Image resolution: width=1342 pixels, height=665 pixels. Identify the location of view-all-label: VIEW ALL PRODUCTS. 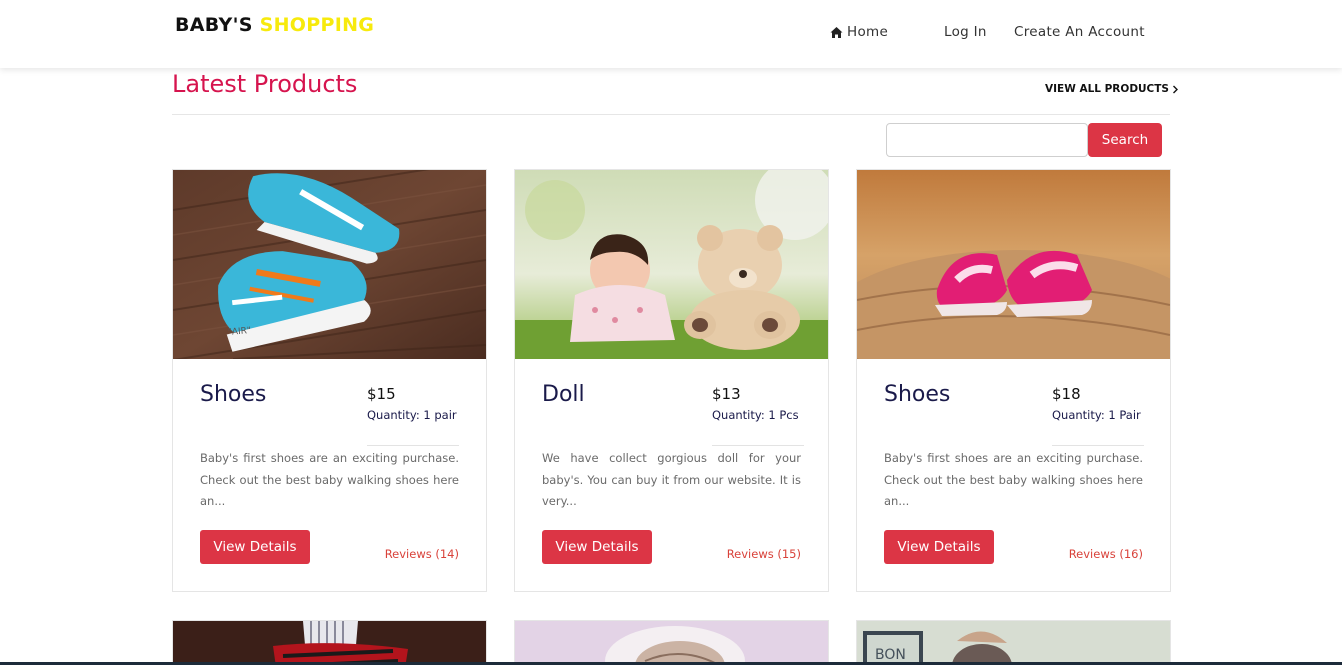
(1107, 89).